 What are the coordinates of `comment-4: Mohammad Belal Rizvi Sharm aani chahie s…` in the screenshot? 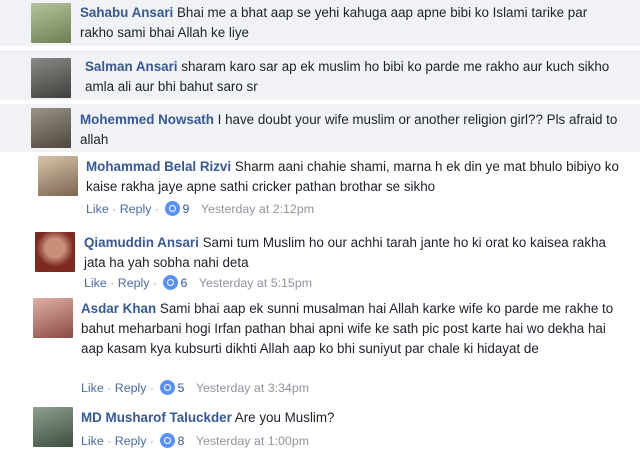 It's located at (320, 188).